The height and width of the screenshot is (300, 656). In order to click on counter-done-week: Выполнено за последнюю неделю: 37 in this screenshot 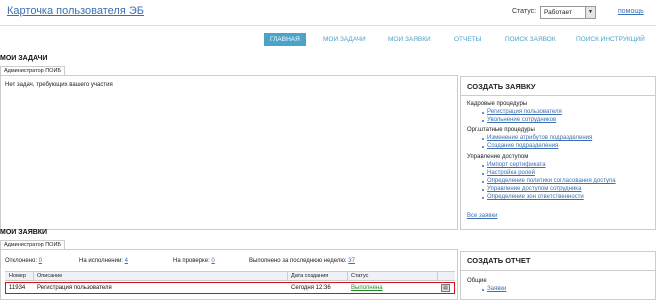, I will do `click(302, 261)`.